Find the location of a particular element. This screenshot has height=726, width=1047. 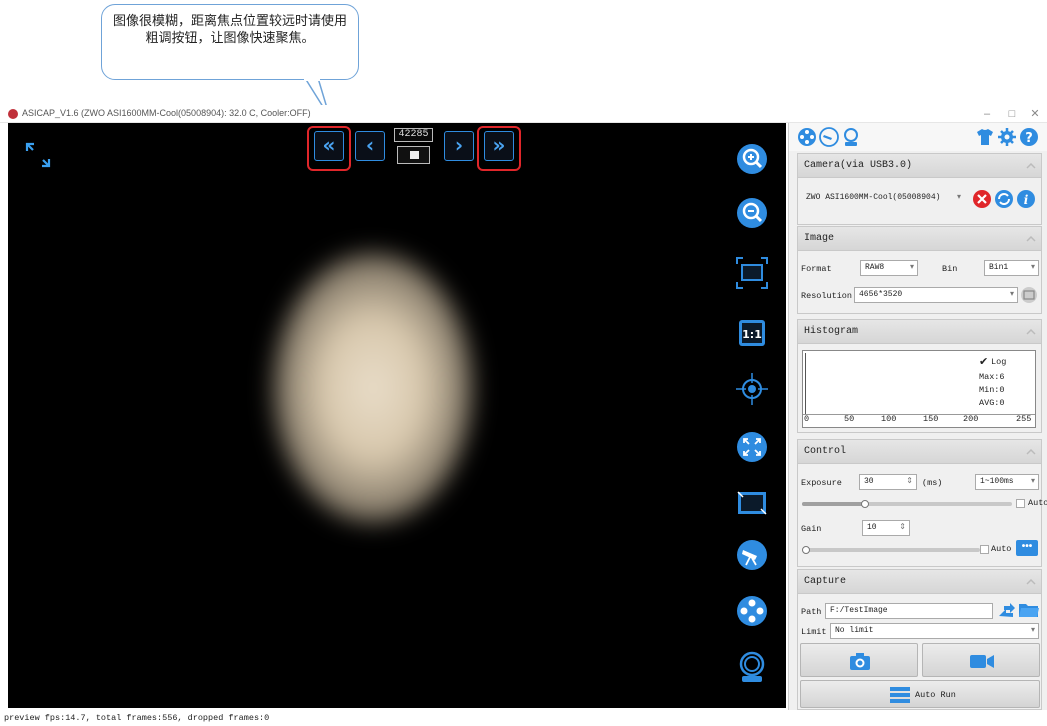

camera-section-header: Camera(via USB3.0) is located at coordinates (919, 166).